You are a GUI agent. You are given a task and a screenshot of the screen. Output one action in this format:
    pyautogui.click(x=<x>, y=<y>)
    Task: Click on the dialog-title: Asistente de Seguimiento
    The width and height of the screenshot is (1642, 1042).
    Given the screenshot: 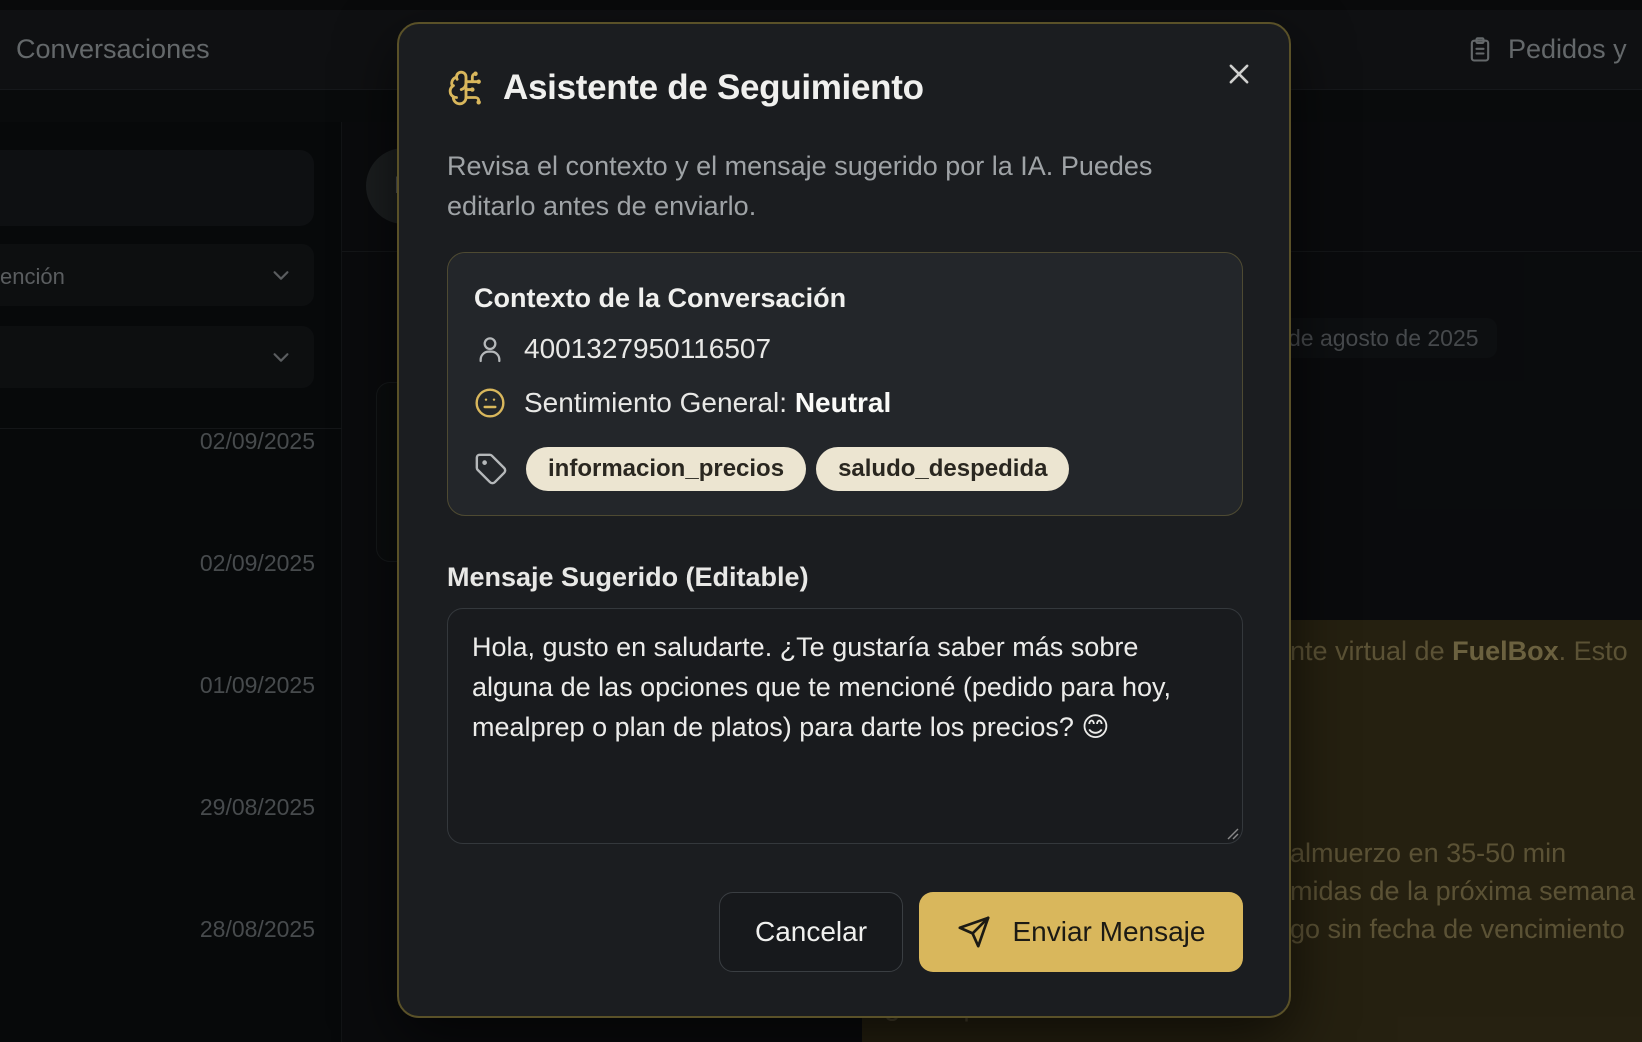 What is the action you would take?
    pyautogui.click(x=713, y=87)
    